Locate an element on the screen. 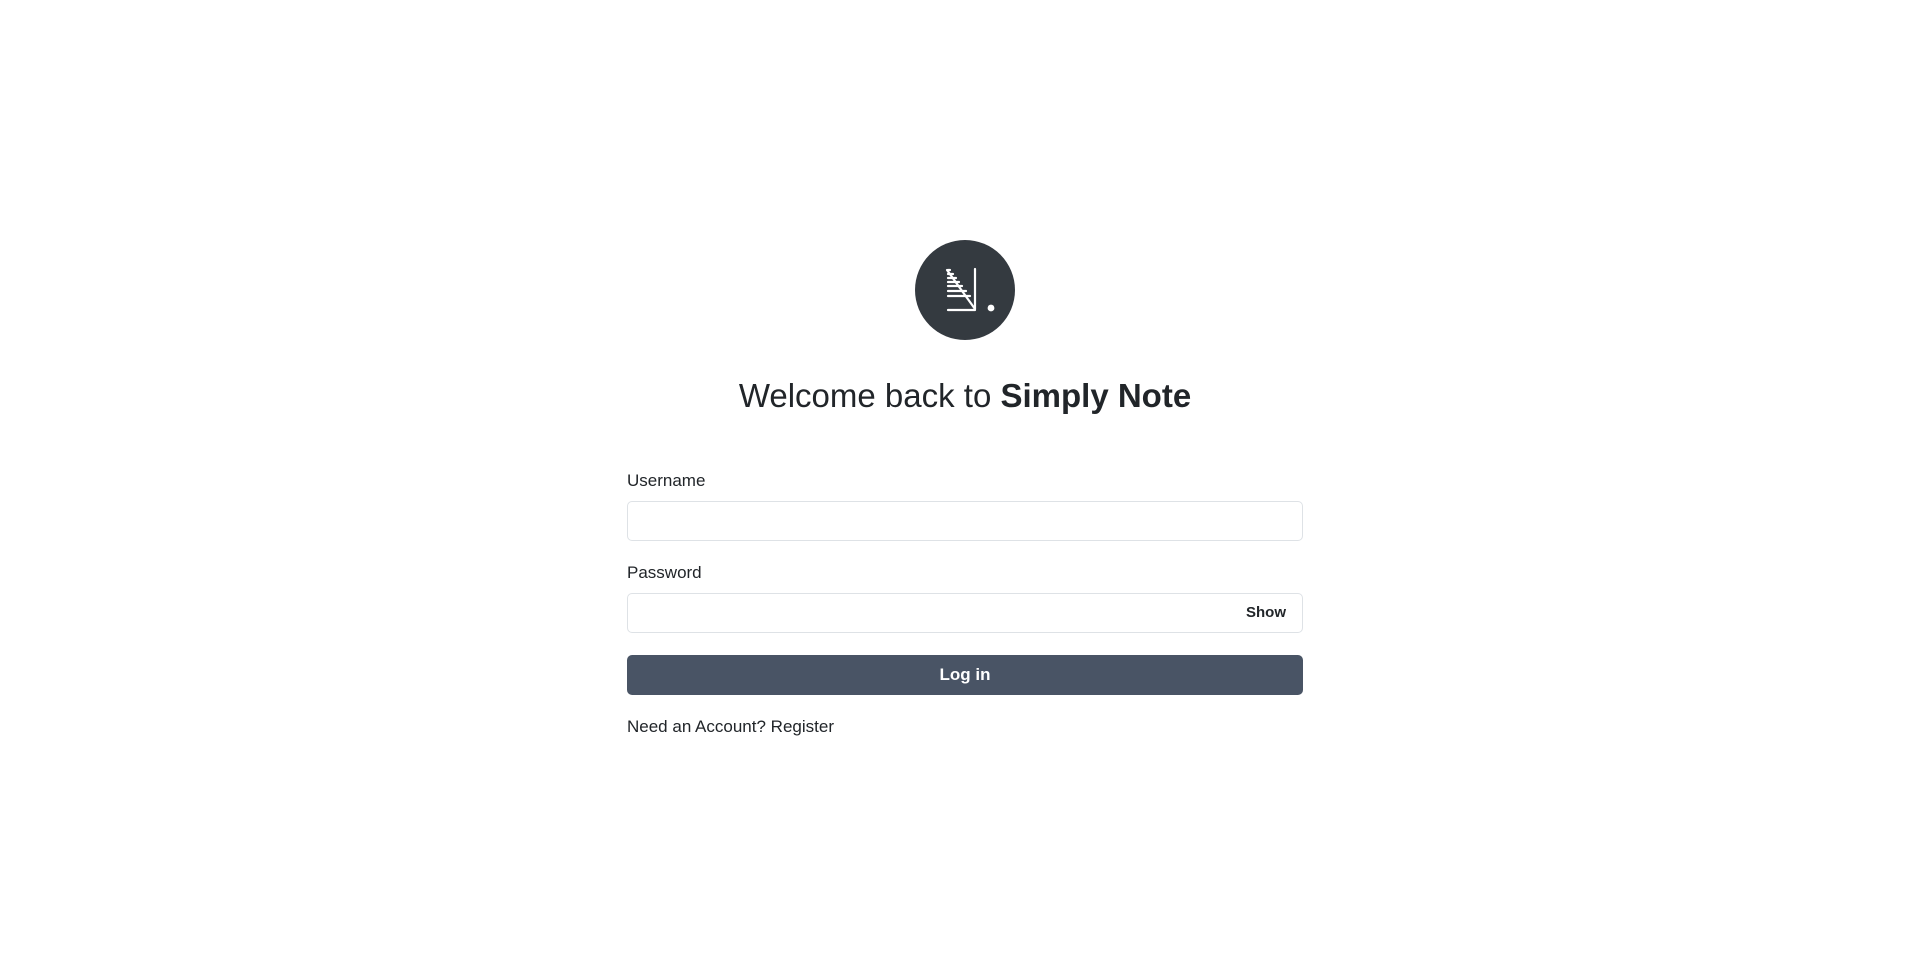 The image size is (1920, 976). register-link: Register is located at coordinates (802, 726).